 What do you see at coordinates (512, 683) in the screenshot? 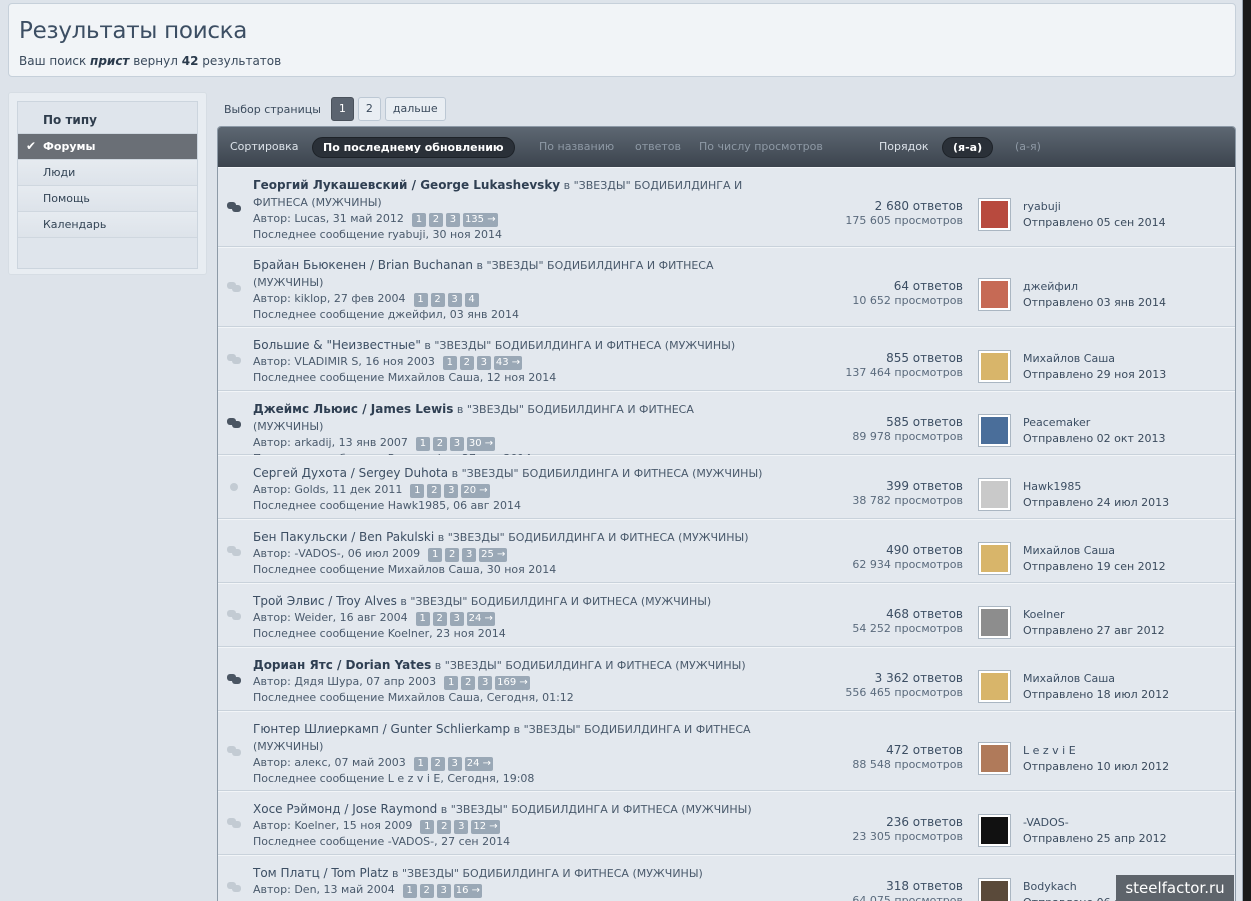
I see `page-link: 169 →` at bounding box center [512, 683].